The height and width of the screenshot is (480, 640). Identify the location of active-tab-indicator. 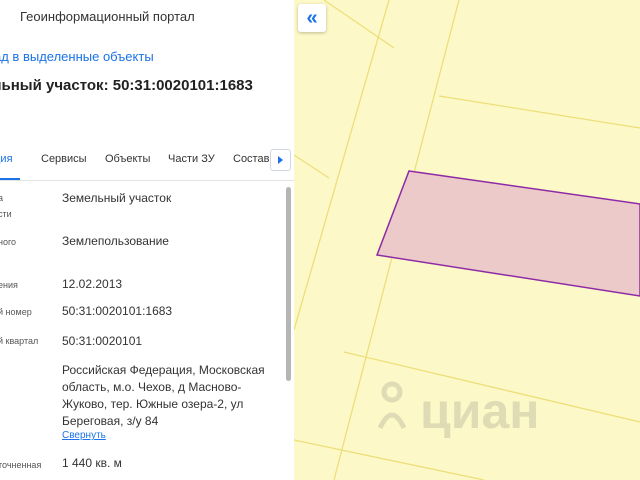
(10, 179).